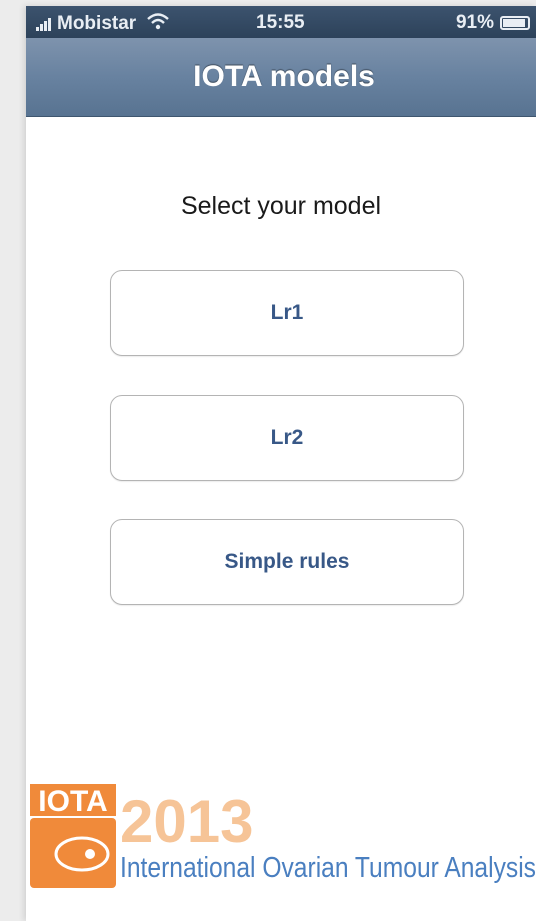 The height and width of the screenshot is (921, 536). I want to click on status-bar: Mobistar 15:55 91%, so click(281, 22).